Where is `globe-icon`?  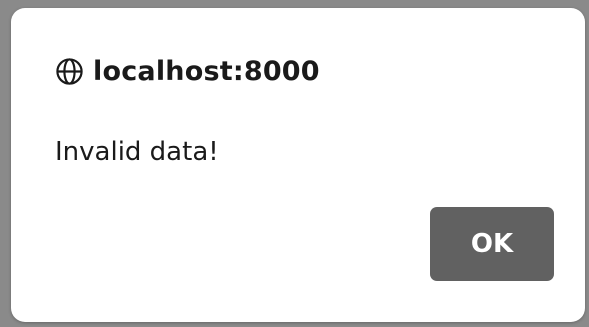
globe-icon is located at coordinates (69, 71).